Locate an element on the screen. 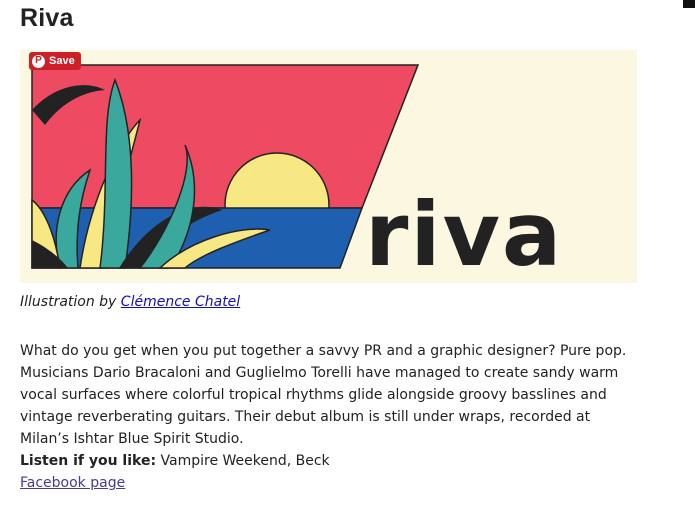  pinterest-icon: P is located at coordinates (38, 61).